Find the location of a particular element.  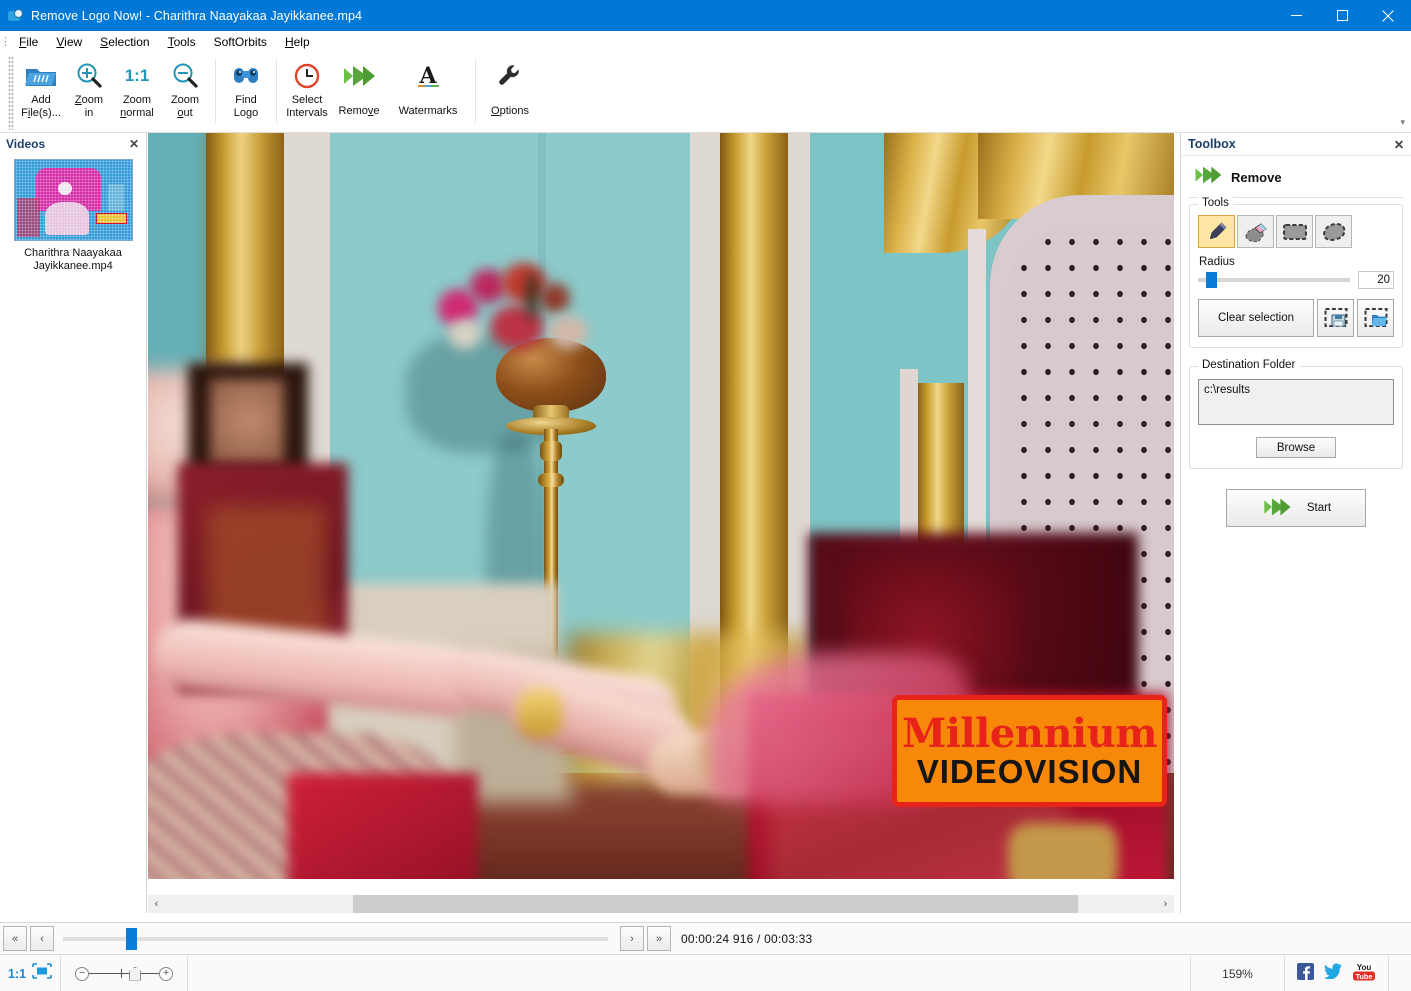

playback-slider-track is located at coordinates (335, 939).